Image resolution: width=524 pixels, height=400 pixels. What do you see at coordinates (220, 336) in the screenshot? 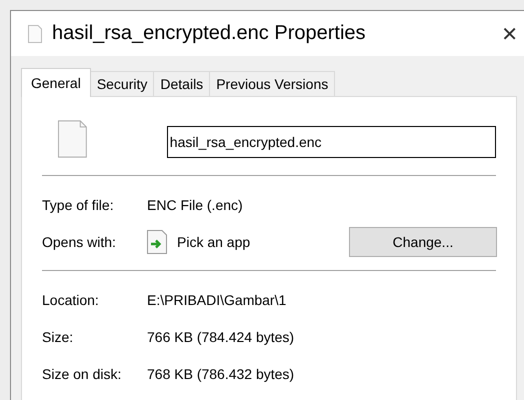
I see `field-value: 766 KB (784.424 bytes)` at bounding box center [220, 336].